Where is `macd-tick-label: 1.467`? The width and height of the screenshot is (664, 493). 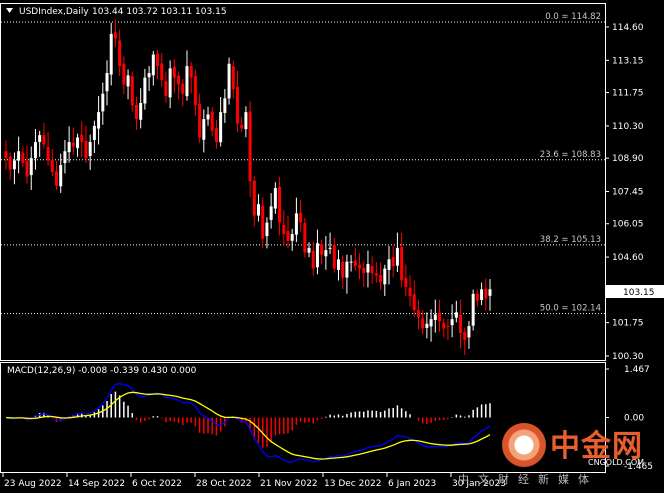 macd-tick-label: 1.467 is located at coordinates (637, 370).